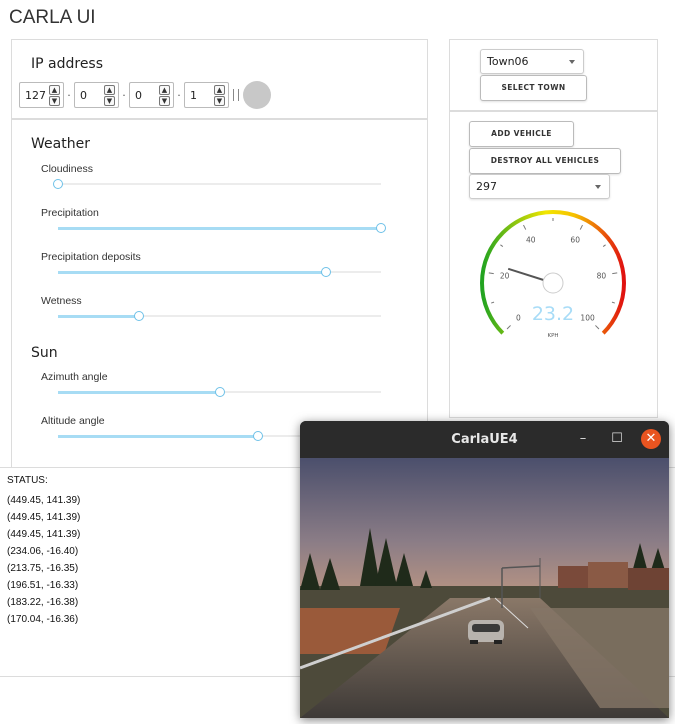 This screenshot has width=675, height=724. What do you see at coordinates (617, 439) in the screenshot?
I see `maximize-icon: ☐` at bounding box center [617, 439].